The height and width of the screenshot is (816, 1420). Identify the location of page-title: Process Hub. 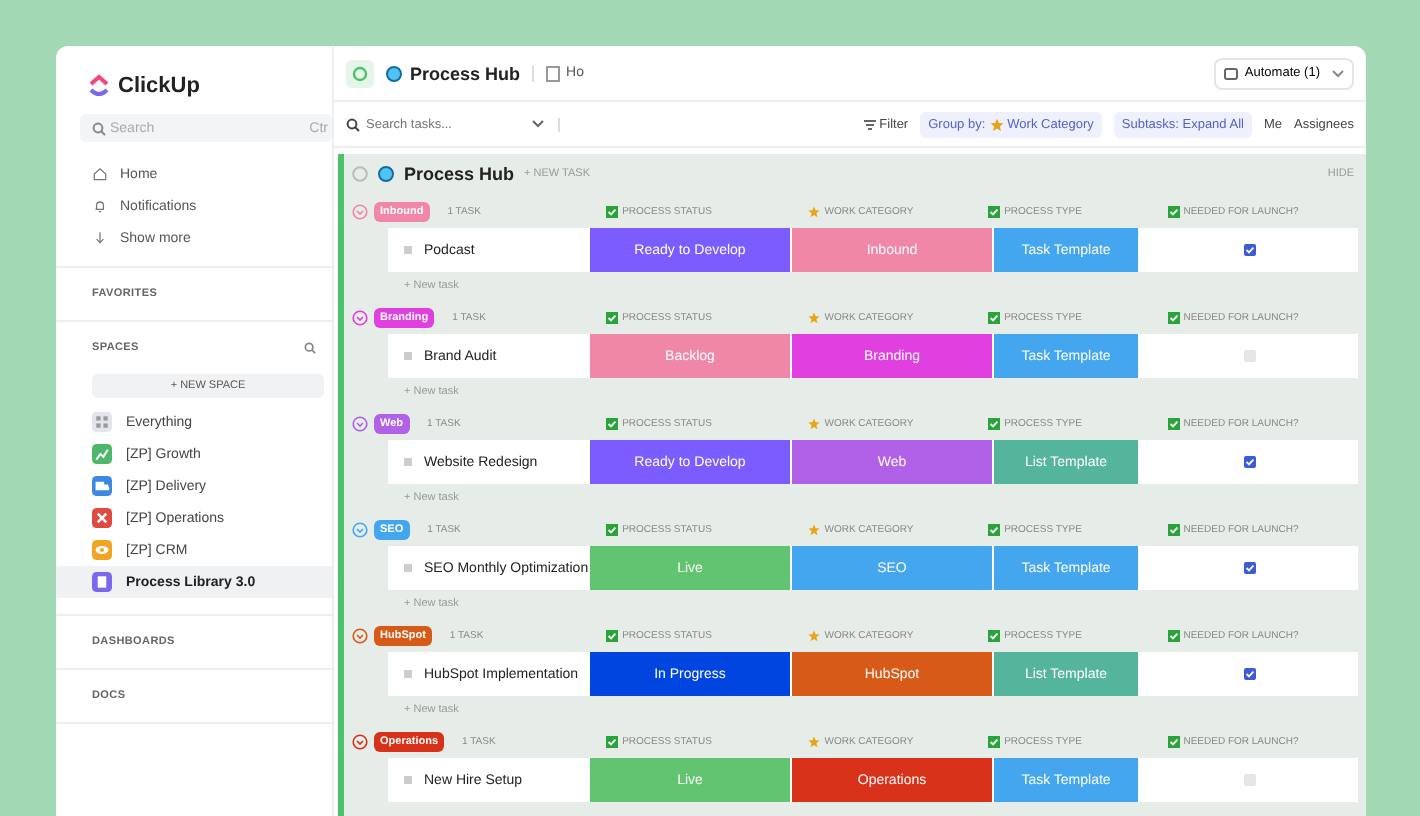
(465, 73).